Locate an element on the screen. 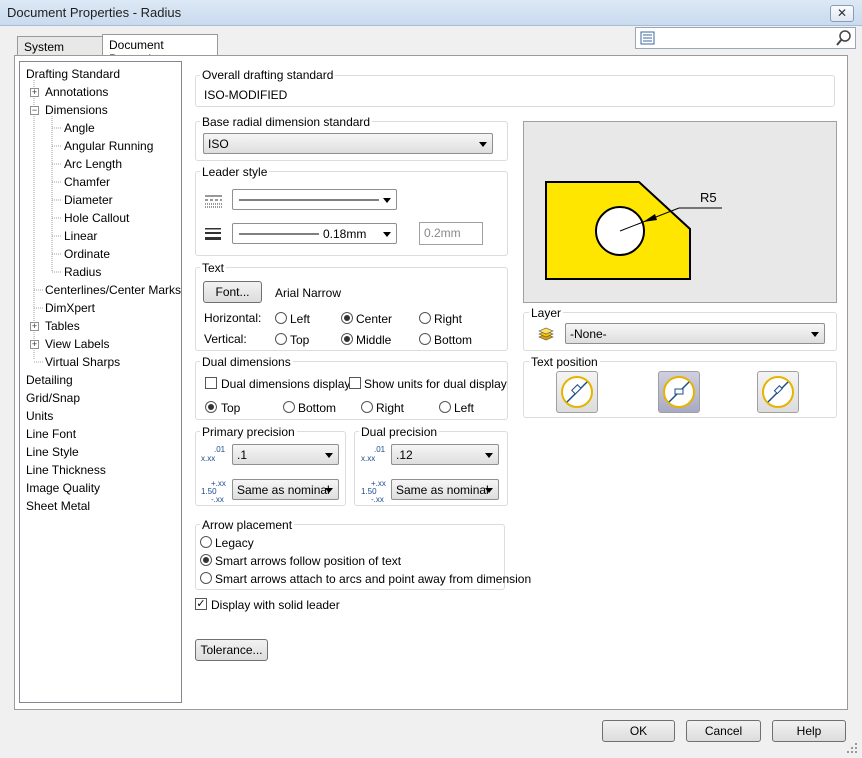  layer-value: -None- is located at coordinates (588, 334).